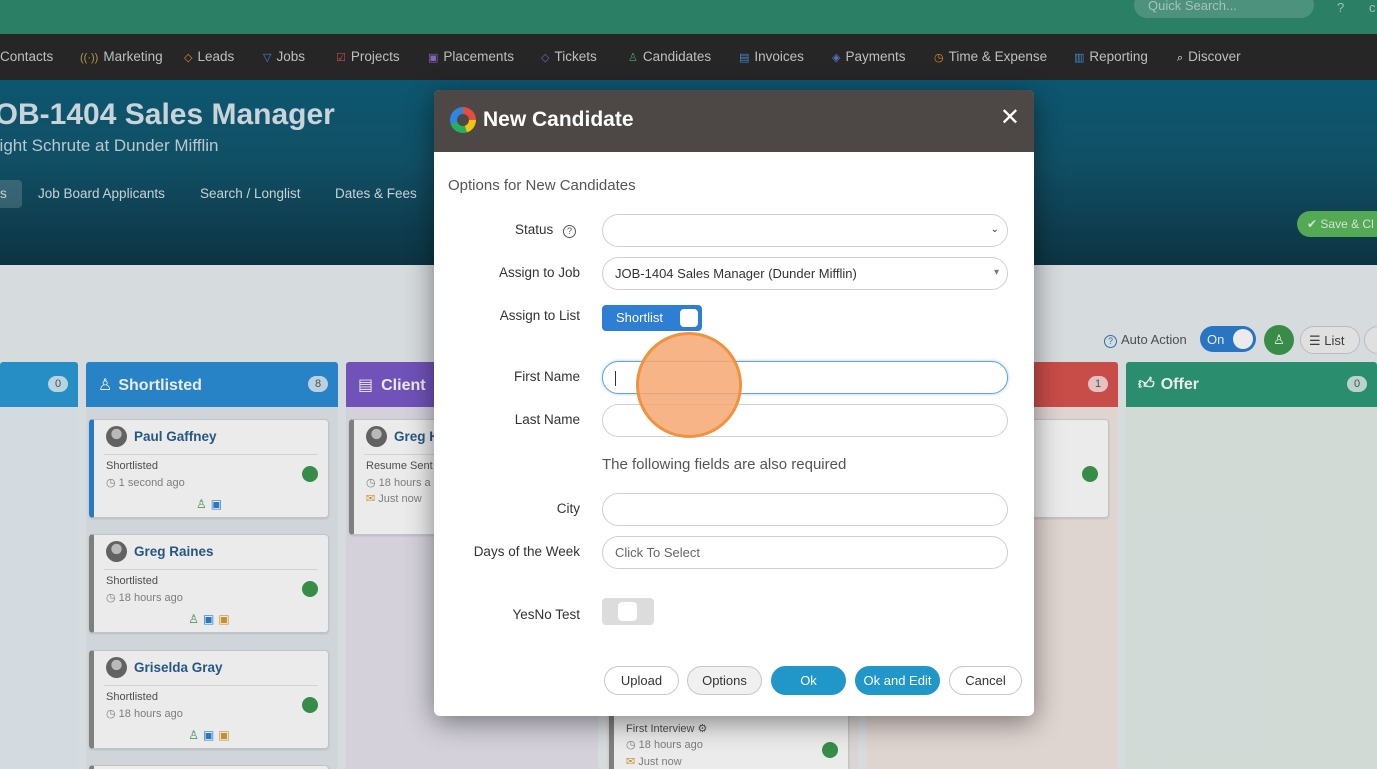  What do you see at coordinates (805, 230) in the screenshot?
I see `status-select: ⌄` at bounding box center [805, 230].